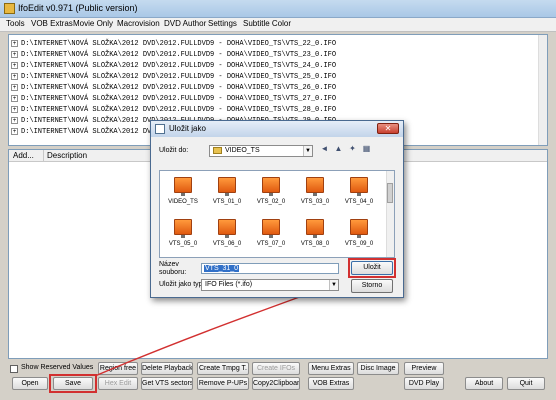 This screenshot has height=400, width=556. Describe the element at coordinates (174, 150) in the screenshot. I see `save-in-label: Uložit do:` at that location.